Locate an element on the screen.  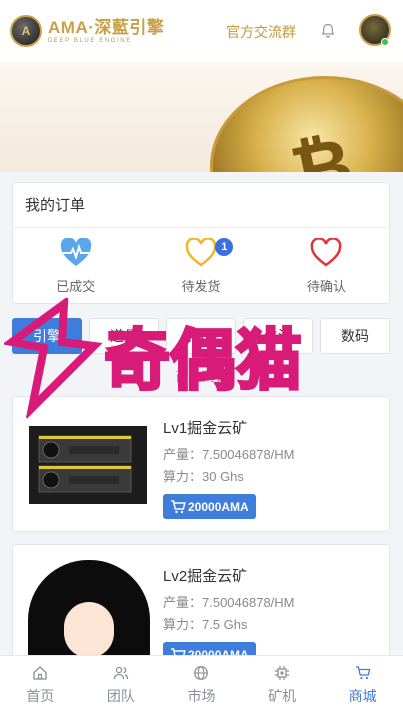
online-status-dot is located at coordinates (385, 42).